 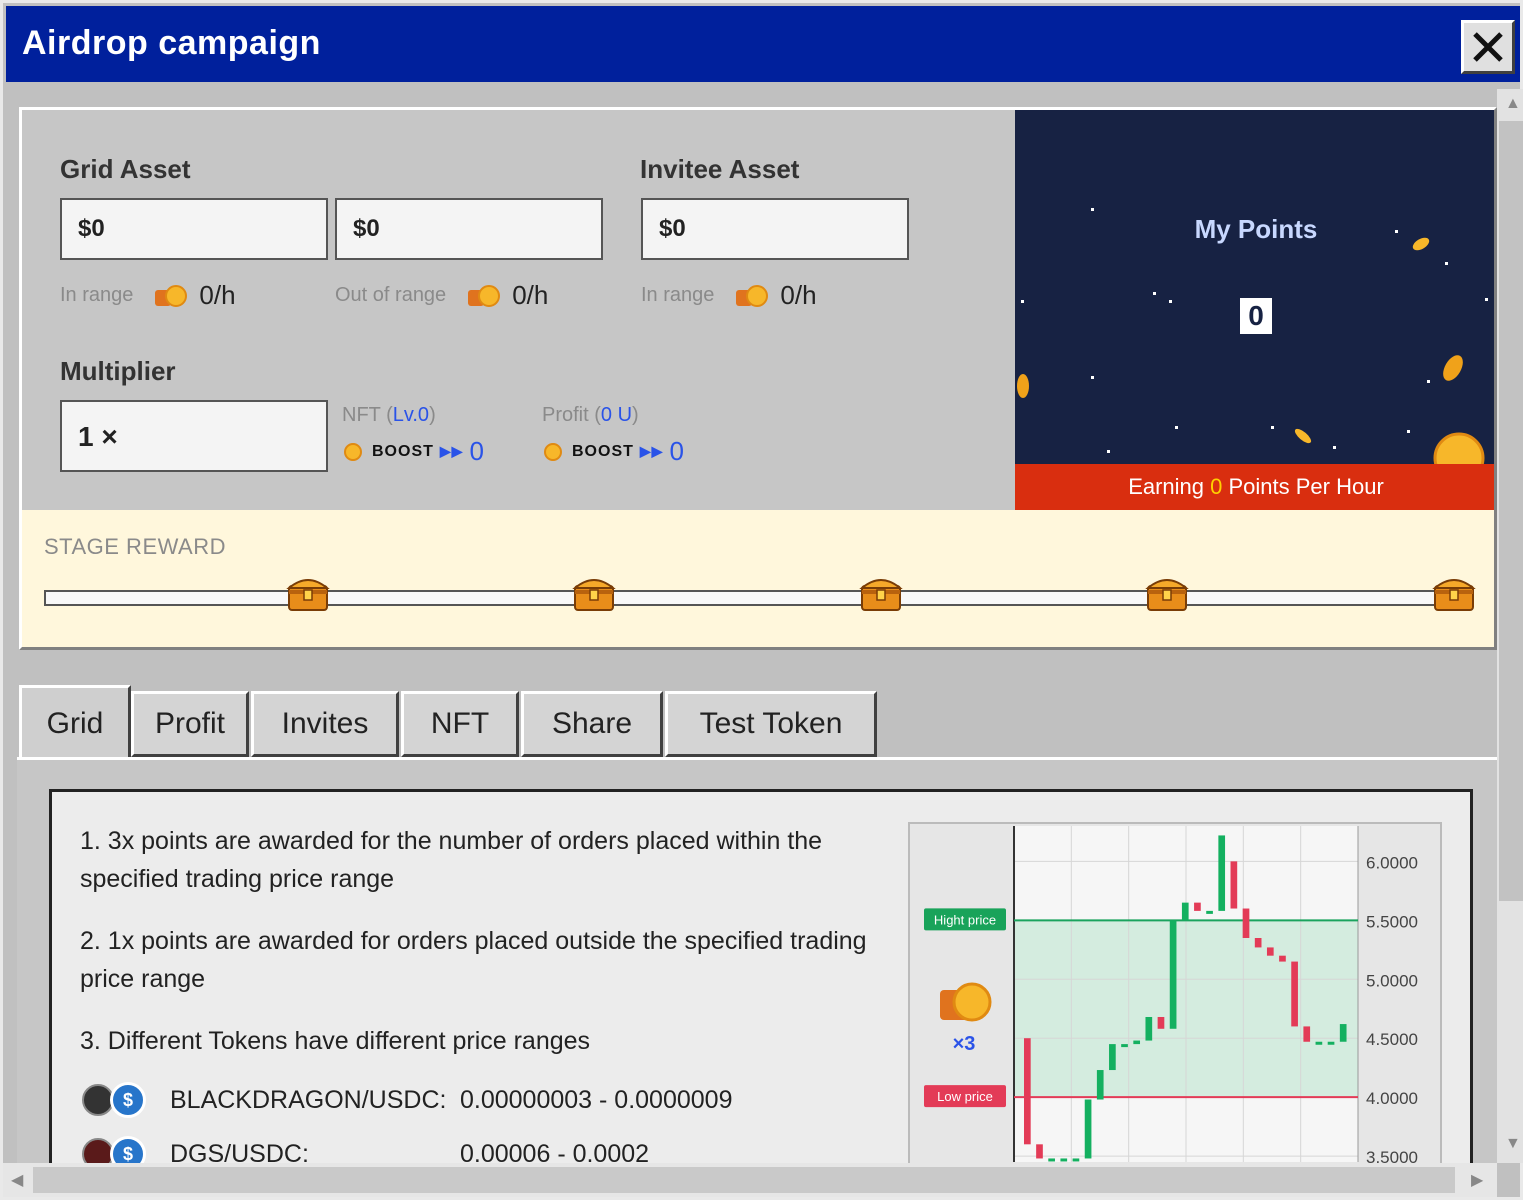 What do you see at coordinates (432, 415) in the screenshot?
I see `nft-suffix: )` at bounding box center [432, 415].